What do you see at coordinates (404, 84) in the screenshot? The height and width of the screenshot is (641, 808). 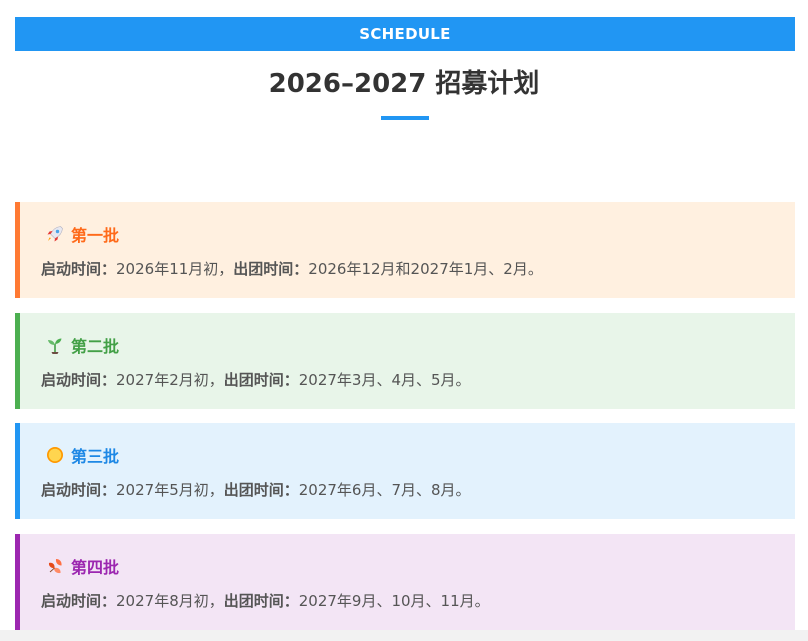 I see `page-title: 2026–2027 招募计划` at bounding box center [404, 84].